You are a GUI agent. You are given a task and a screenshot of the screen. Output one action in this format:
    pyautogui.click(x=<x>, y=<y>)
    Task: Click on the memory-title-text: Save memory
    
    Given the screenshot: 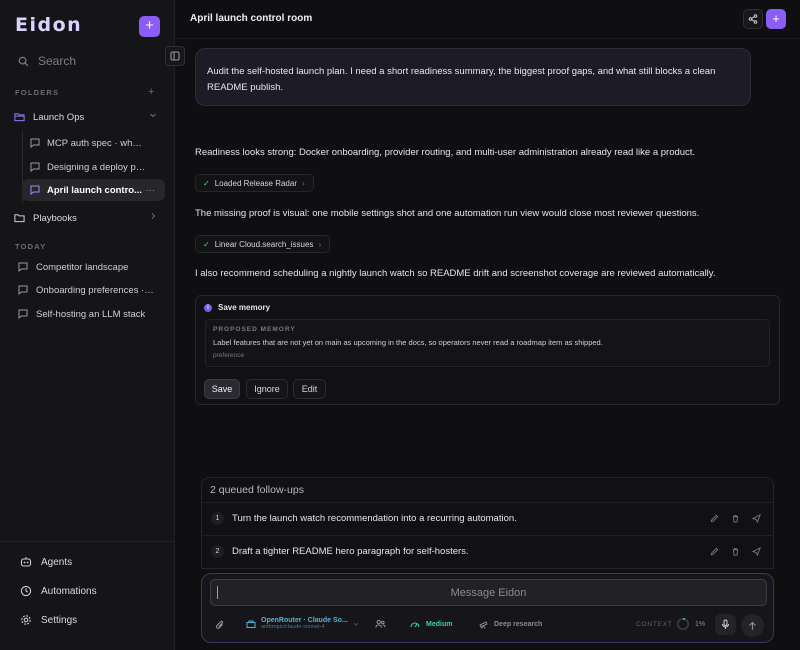 What is the action you would take?
    pyautogui.click(x=244, y=307)
    